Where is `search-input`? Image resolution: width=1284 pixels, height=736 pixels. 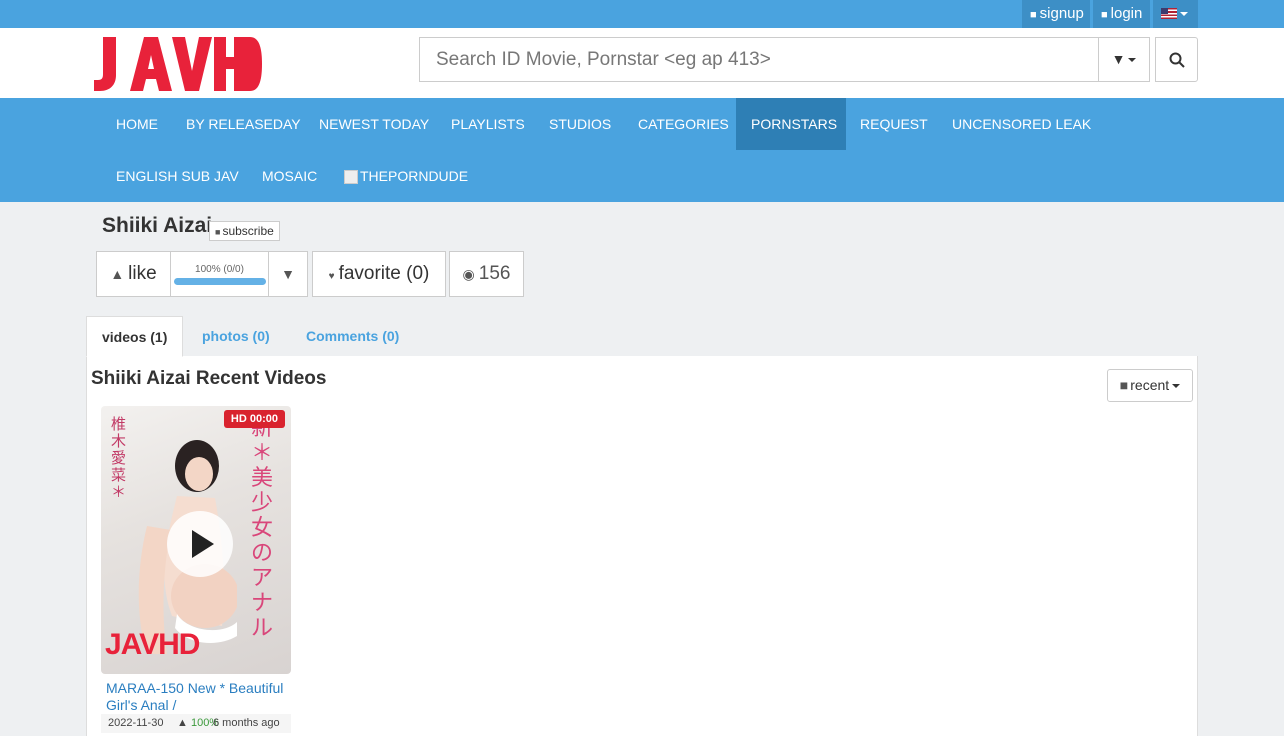 search-input is located at coordinates (759, 59).